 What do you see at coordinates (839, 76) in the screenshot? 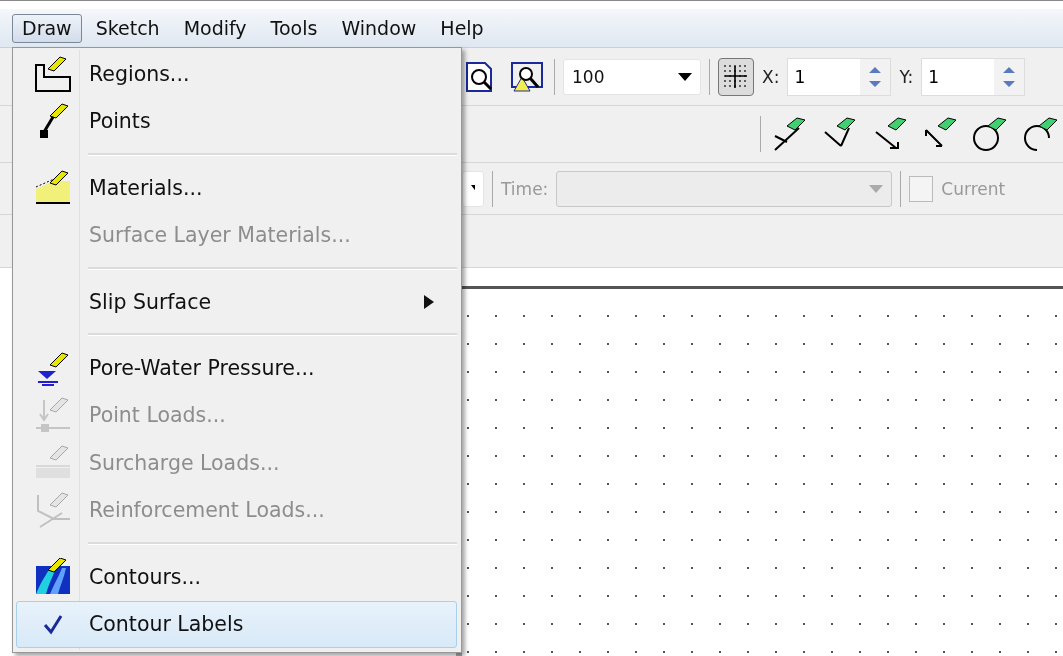
I see `x-spin-field: 1` at bounding box center [839, 76].